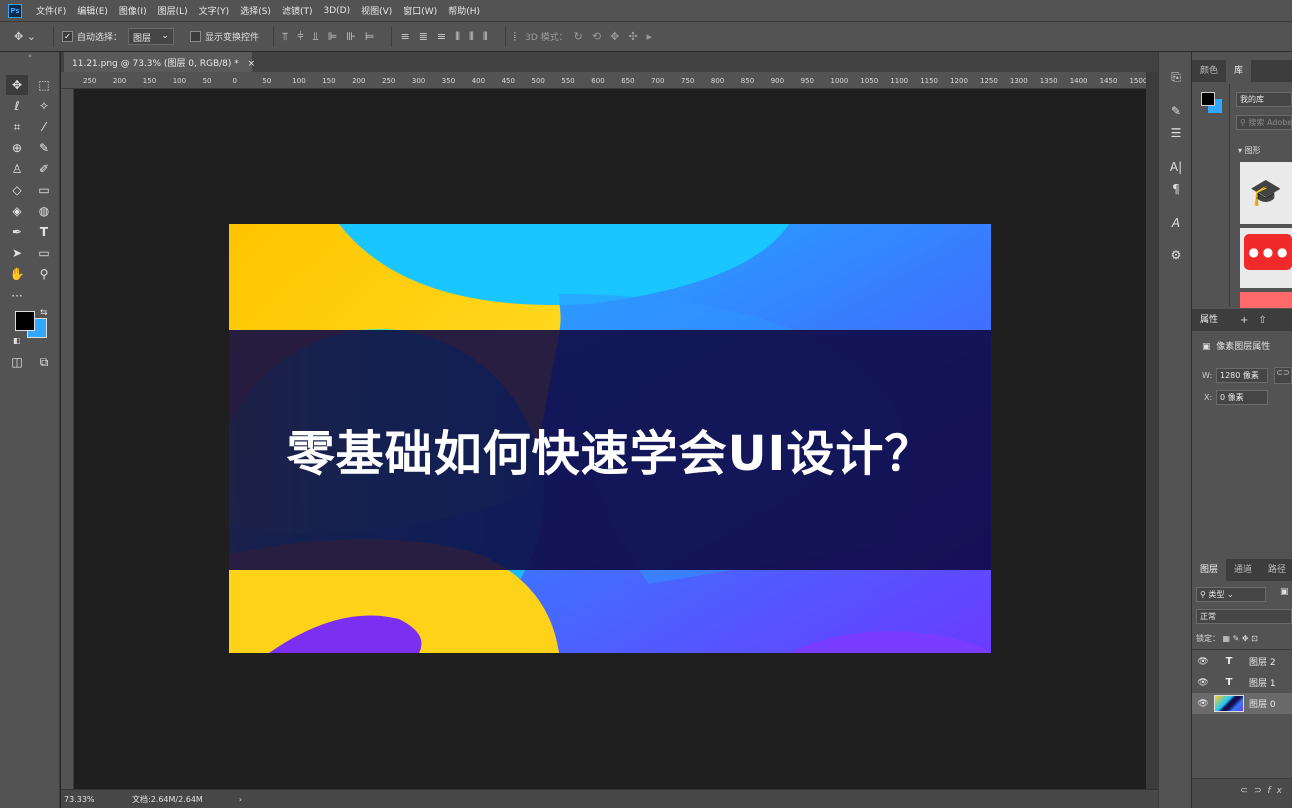 The height and width of the screenshot is (808, 1292). What do you see at coordinates (464, 10) in the screenshot?
I see `menu-help: 帮助(H)` at bounding box center [464, 10].